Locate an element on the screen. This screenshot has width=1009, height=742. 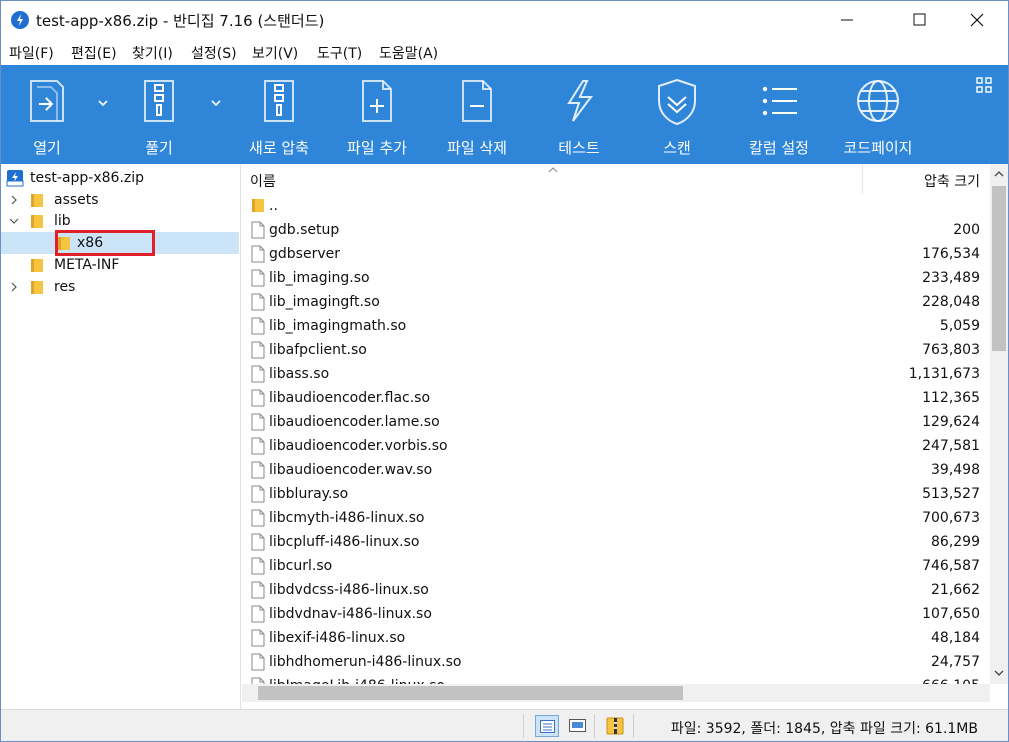
file-name: libdvdnav-i486-linux.so is located at coordinates (350, 614).